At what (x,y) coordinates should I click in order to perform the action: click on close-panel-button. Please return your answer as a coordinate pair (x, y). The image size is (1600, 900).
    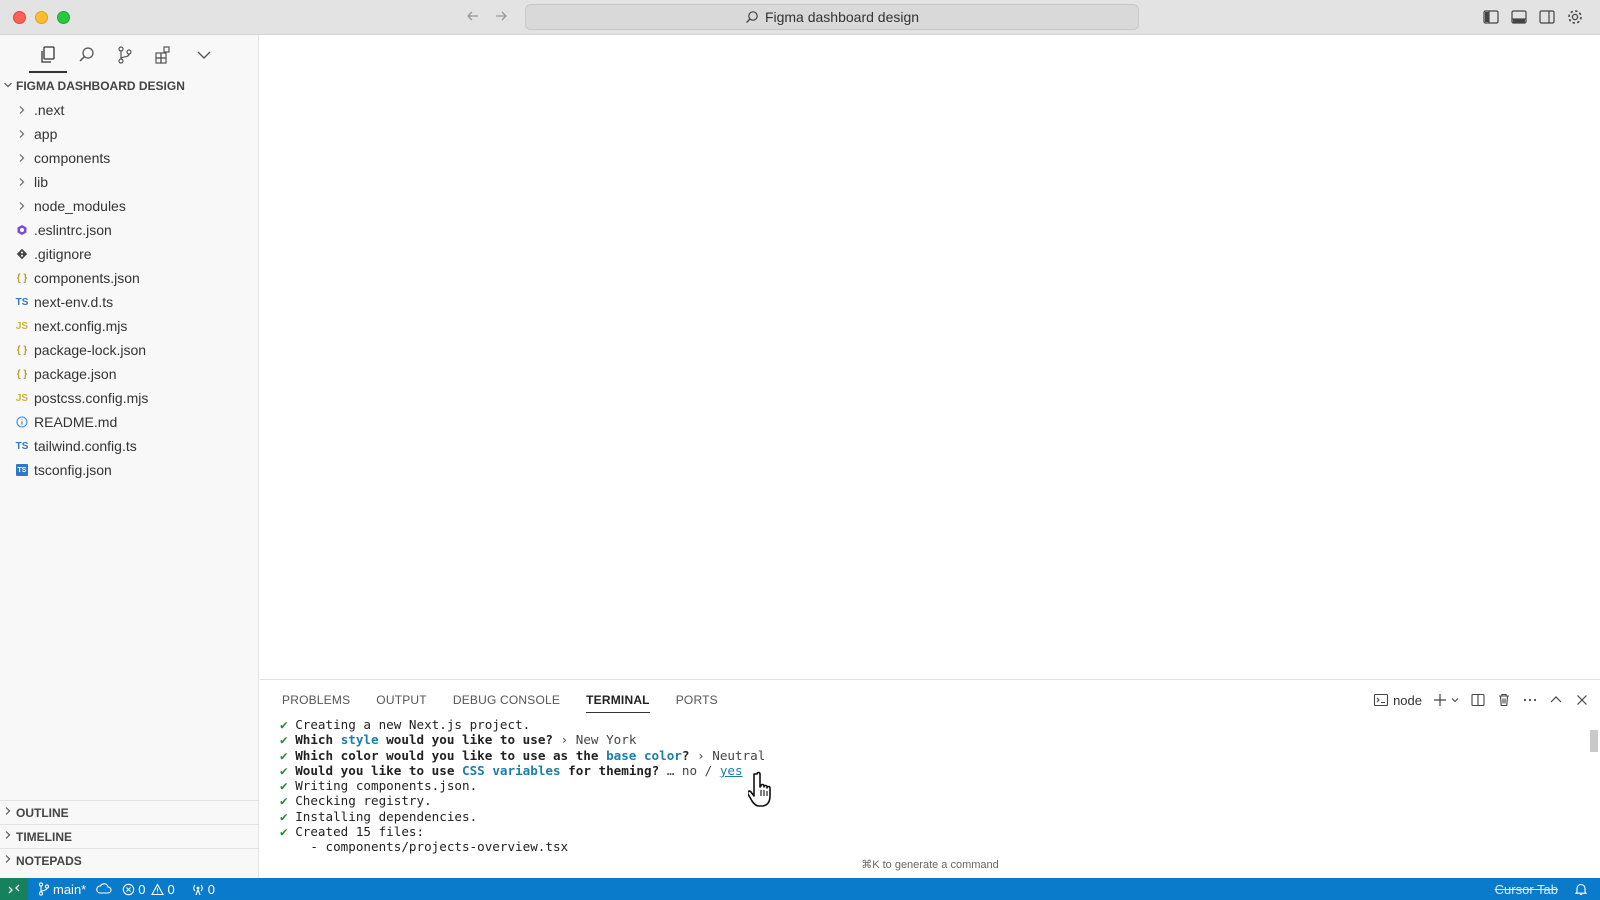
    Looking at the image, I should click on (1582, 700).